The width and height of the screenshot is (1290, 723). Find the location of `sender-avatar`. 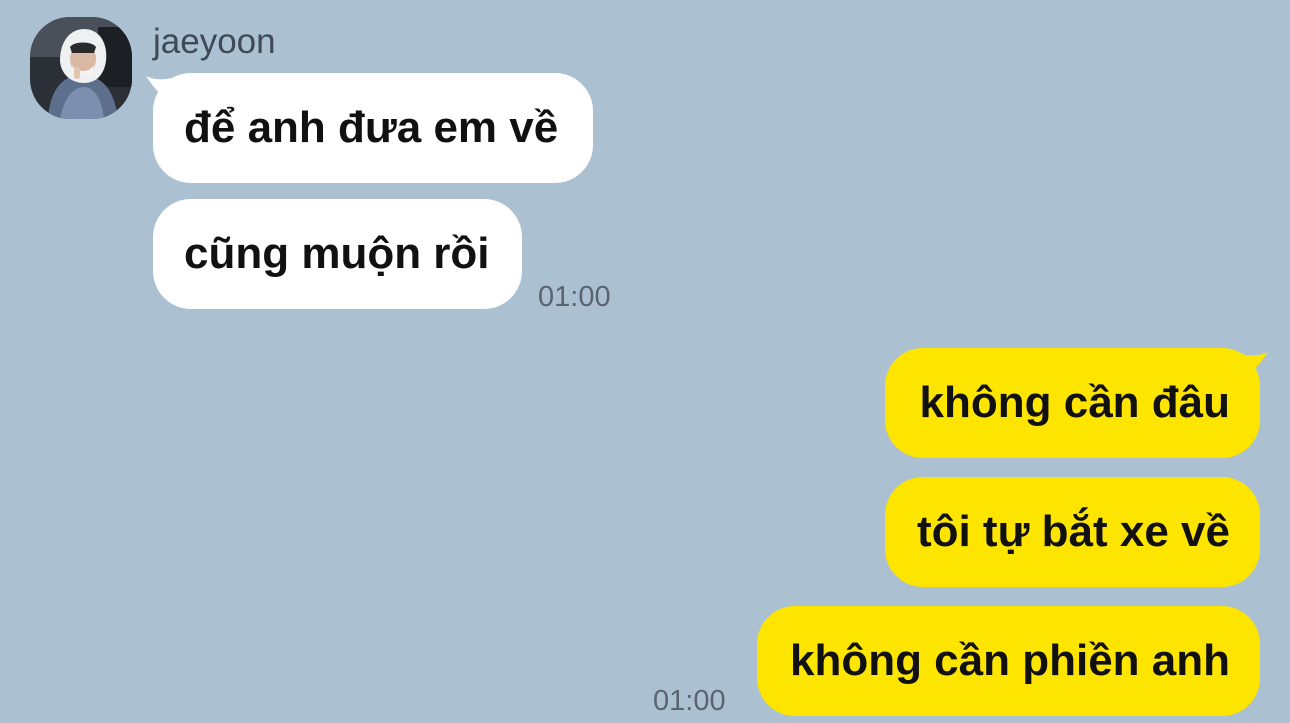

sender-avatar is located at coordinates (81, 68).